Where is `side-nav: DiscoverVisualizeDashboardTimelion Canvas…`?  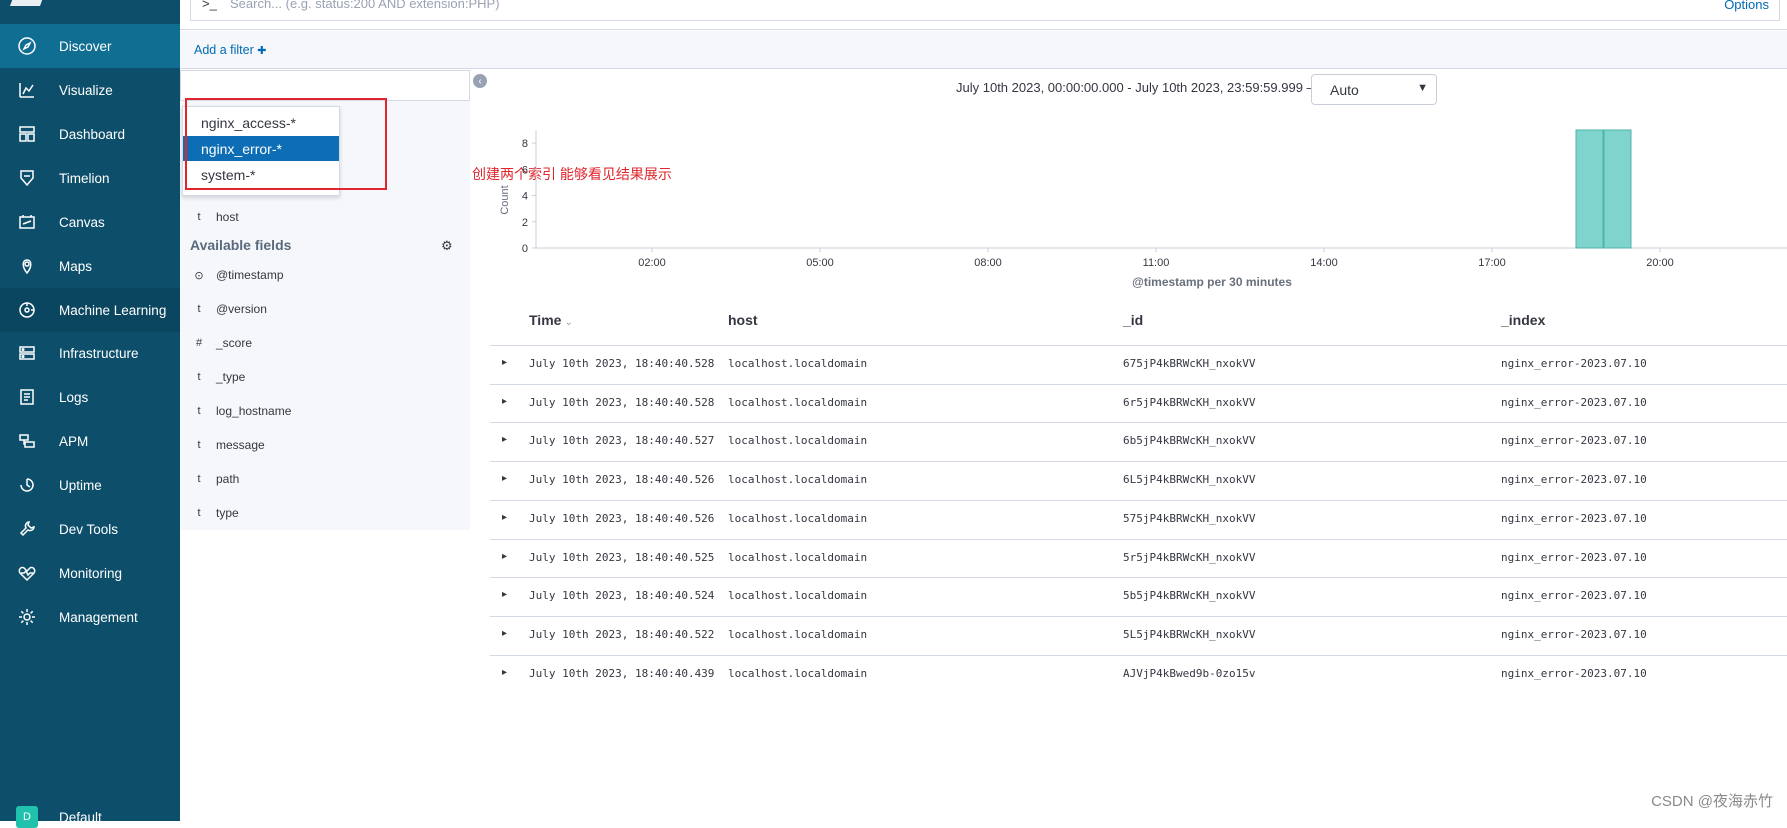
side-nav: DiscoverVisualizeDashboardTimelion Canvas… is located at coordinates (90, 410).